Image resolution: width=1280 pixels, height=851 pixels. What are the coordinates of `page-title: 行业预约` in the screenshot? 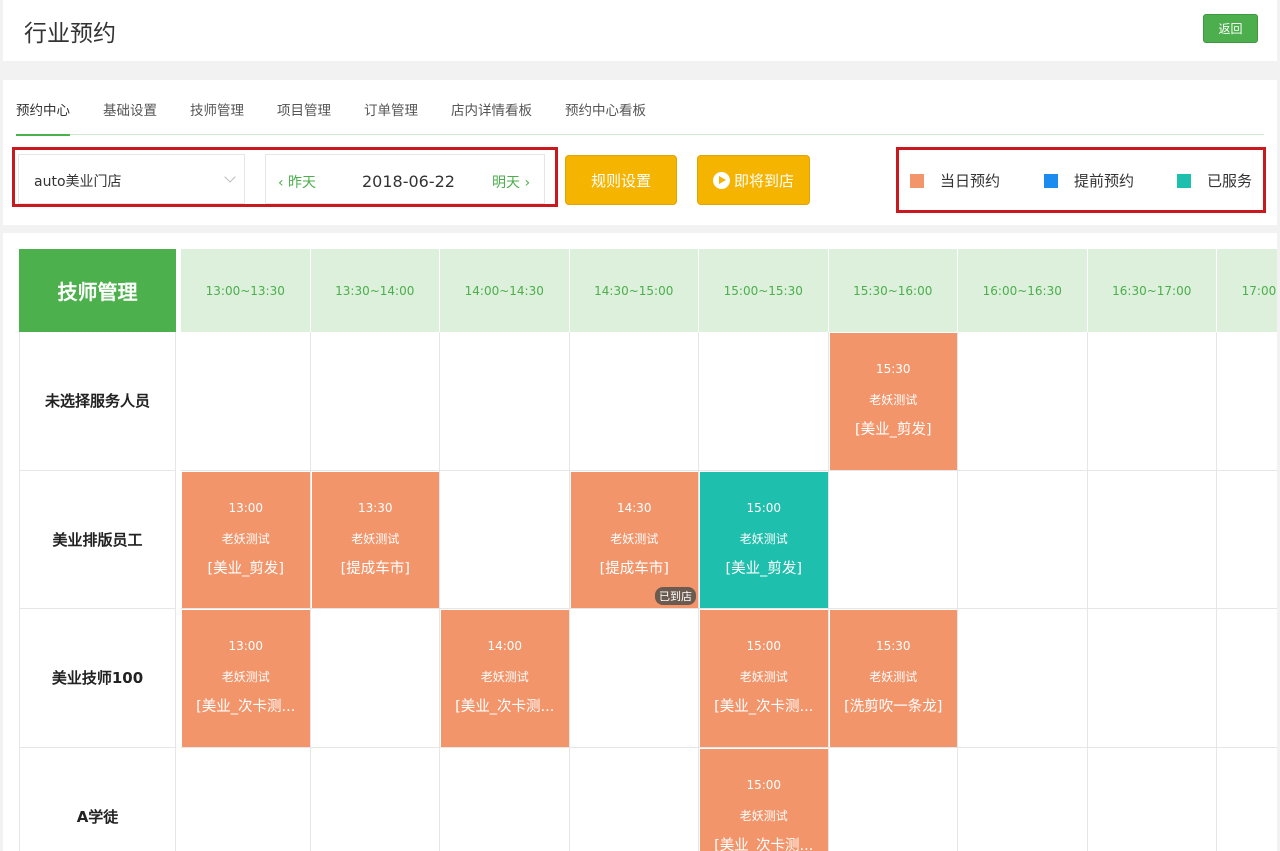 It's located at (70, 34).